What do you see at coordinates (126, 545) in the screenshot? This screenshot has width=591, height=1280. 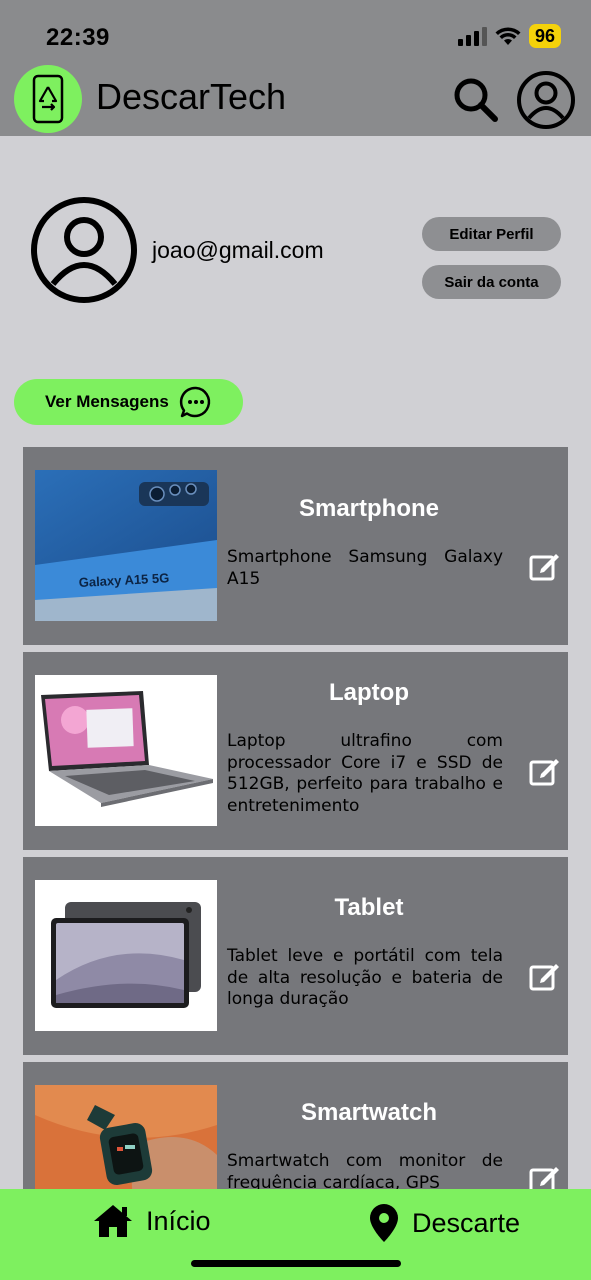 I see `product-image-smartphone: Galaxy A15 5G` at bounding box center [126, 545].